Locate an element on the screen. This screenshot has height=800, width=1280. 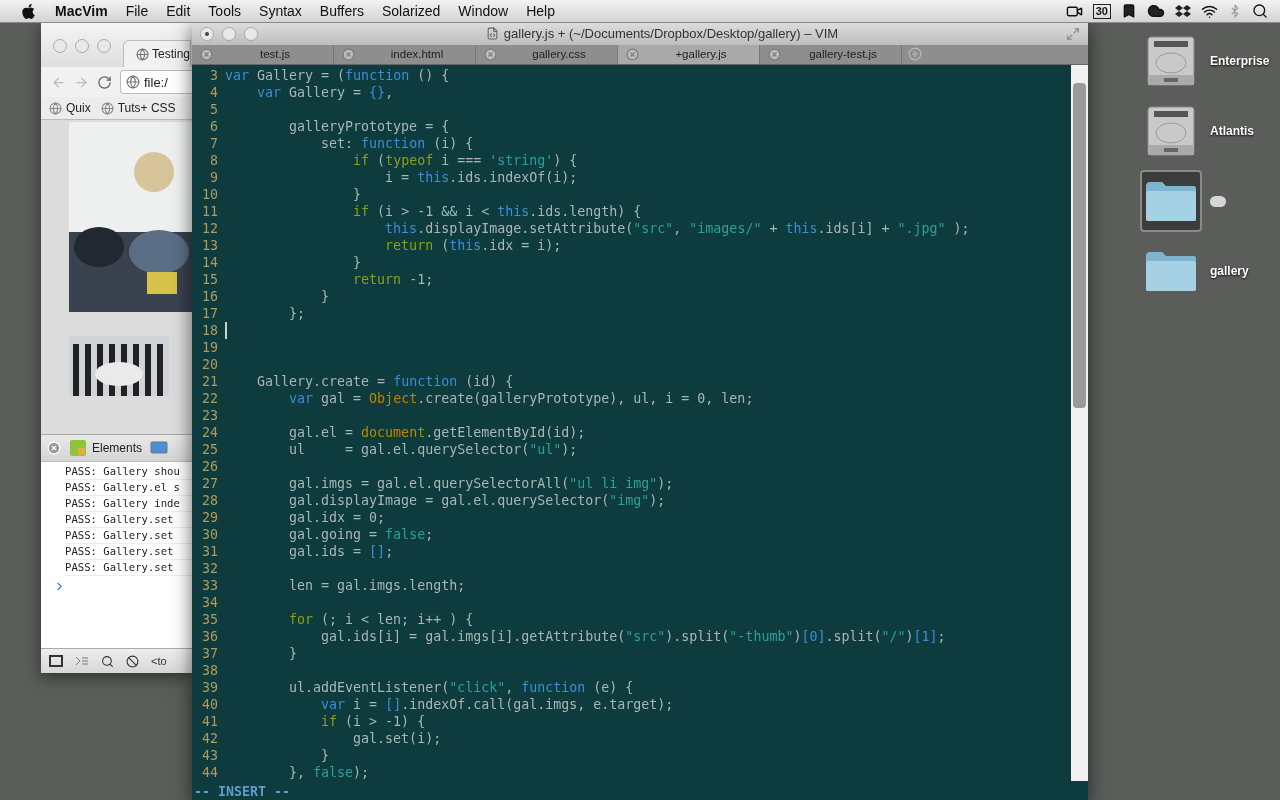
line-number: 8 is located at coordinates (213, 161).